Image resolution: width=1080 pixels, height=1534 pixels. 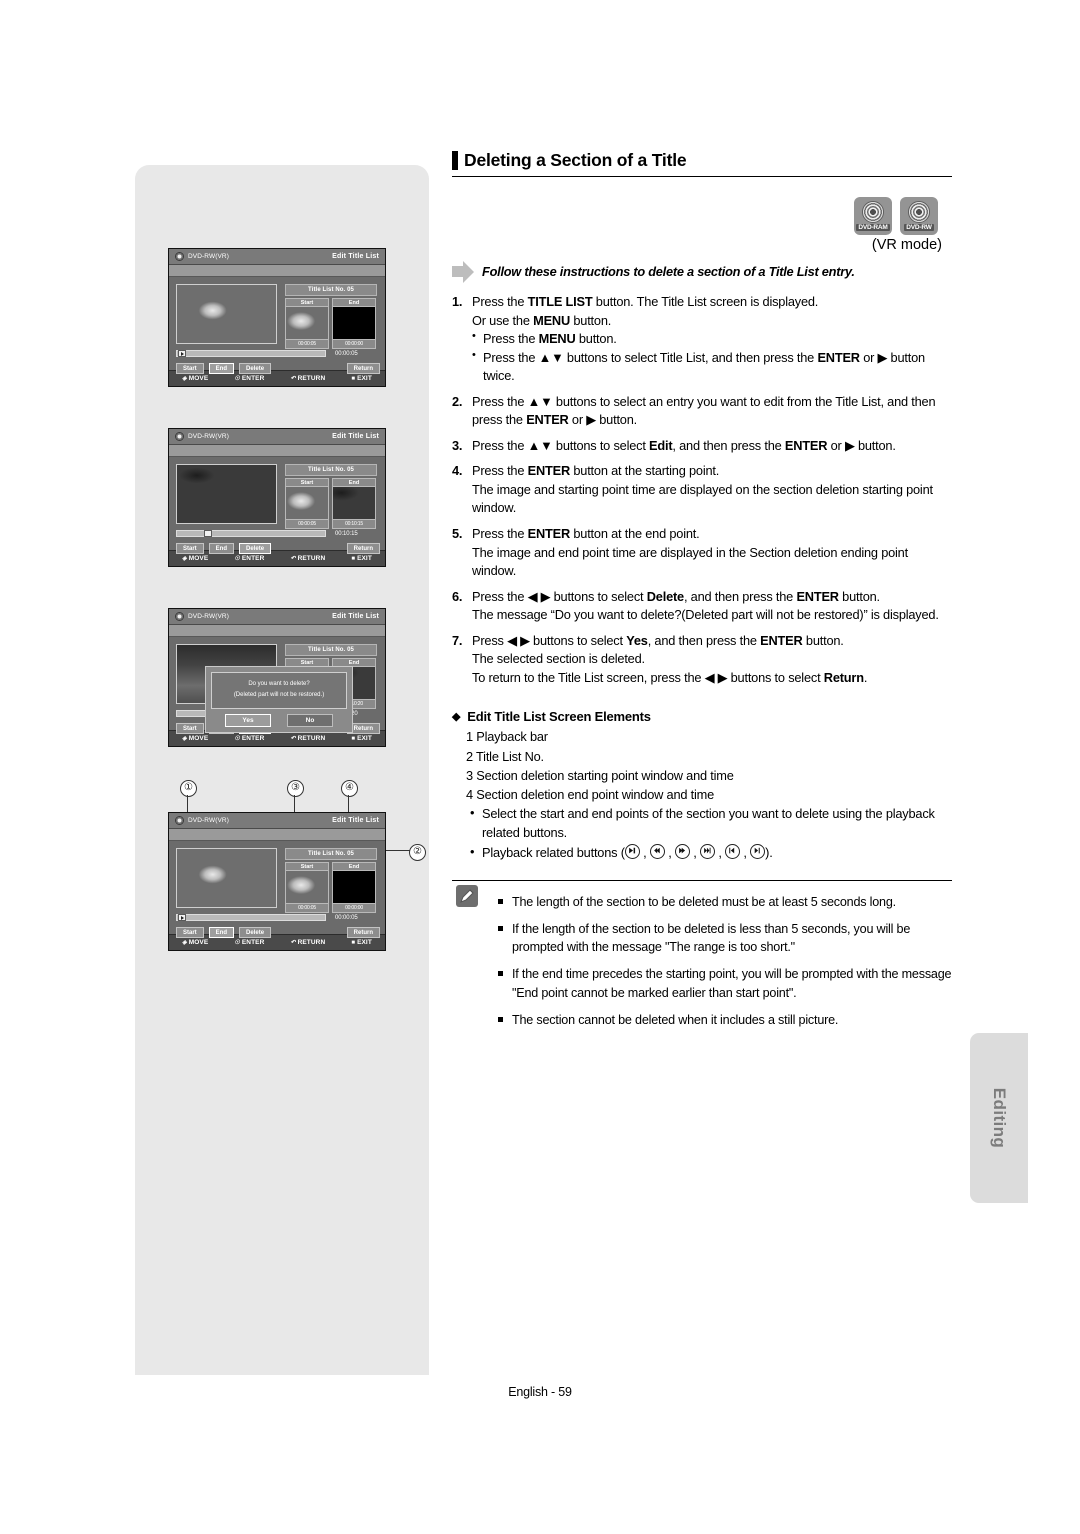 What do you see at coordinates (457, 534) in the screenshot?
I see `step-number: 5.` at bounding box center [457, 534].